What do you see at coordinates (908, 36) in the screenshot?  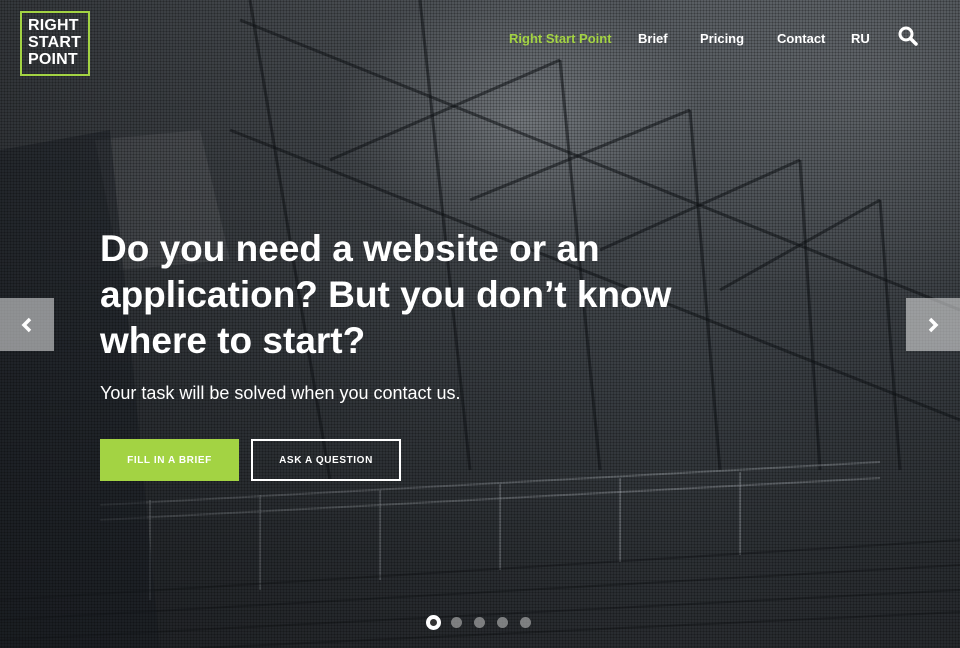 I see `search-icon` at bounding box center [908, 36].